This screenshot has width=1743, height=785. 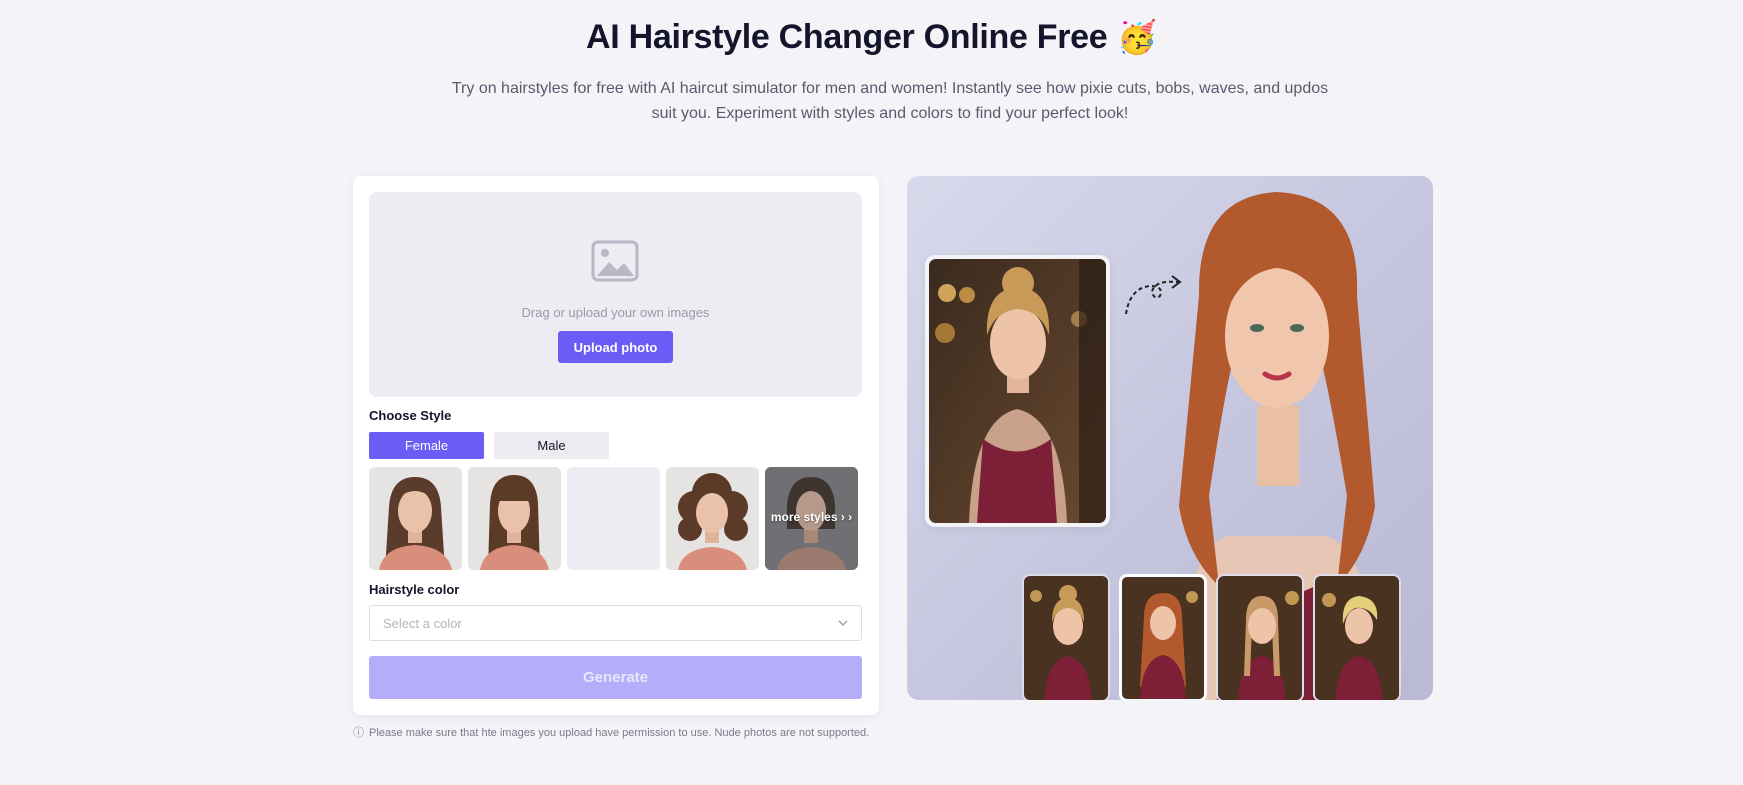 What do you see at coordinates (615, 261) in the screenshot?
I see `image-placeholder-icon` at bounding box center [615, 261].